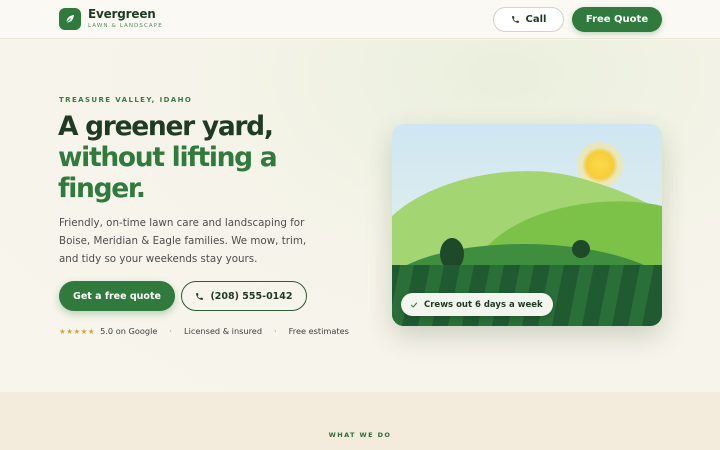  What do you see at coordinates (129, 331) in the screenshot?
I see `google-rating: 5.0 on Google` at bounding box center [129, 331].